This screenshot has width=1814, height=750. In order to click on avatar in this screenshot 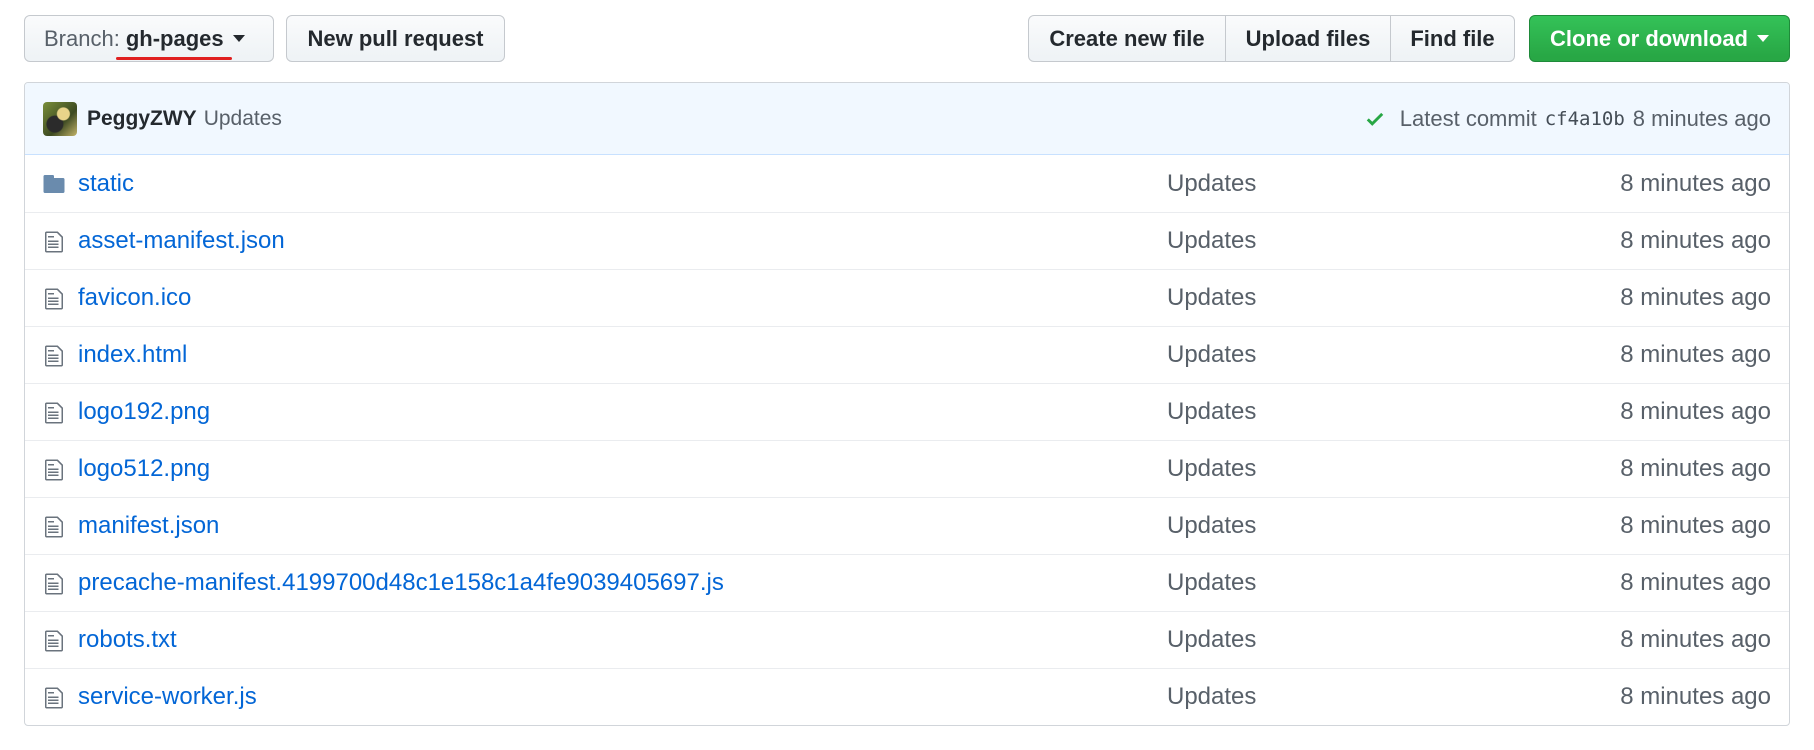, I will do `click(60, 118)`.